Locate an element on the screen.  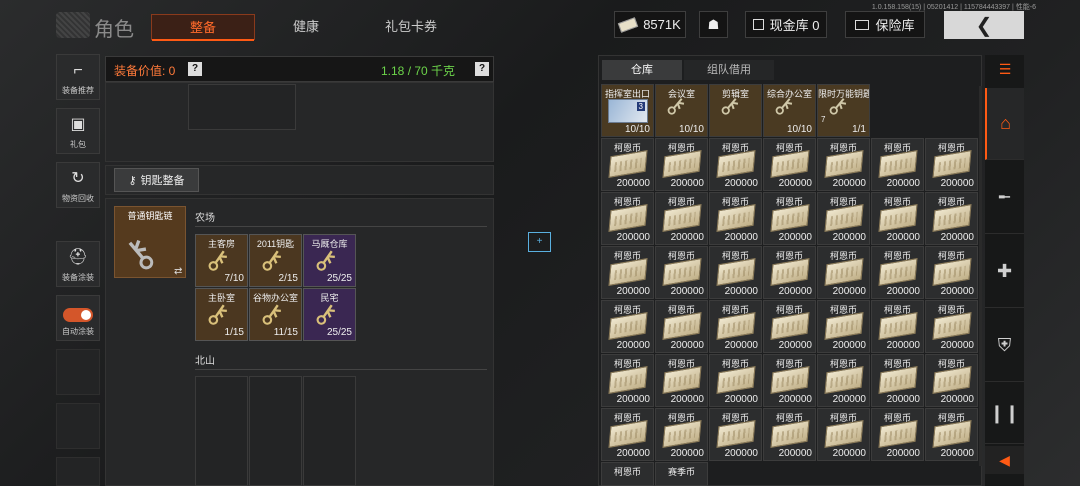
farm-key-slot: ⚷ 主卧室 1/15 is located at coordinates (221, 314).